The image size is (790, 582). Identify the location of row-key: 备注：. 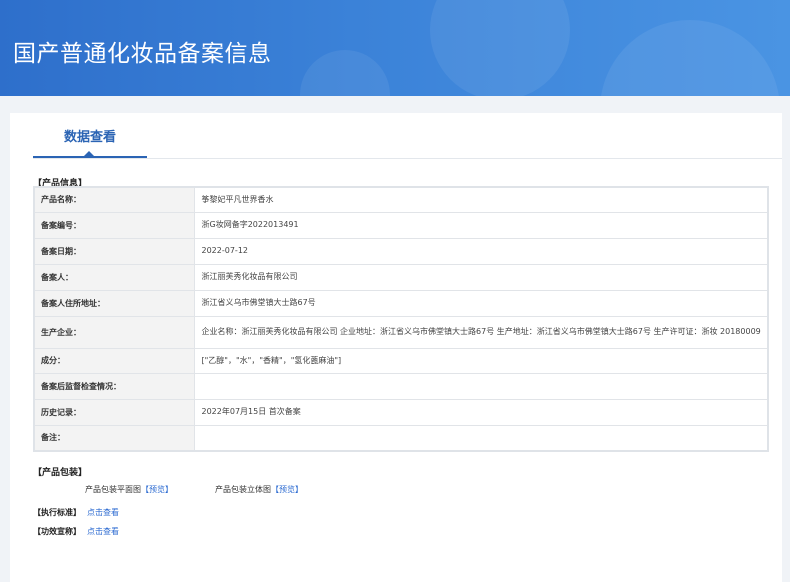
(114, 438).